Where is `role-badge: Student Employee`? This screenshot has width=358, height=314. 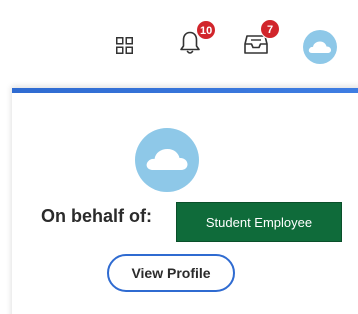 role-badge: Student Employee is located at coordinates (259, 222).